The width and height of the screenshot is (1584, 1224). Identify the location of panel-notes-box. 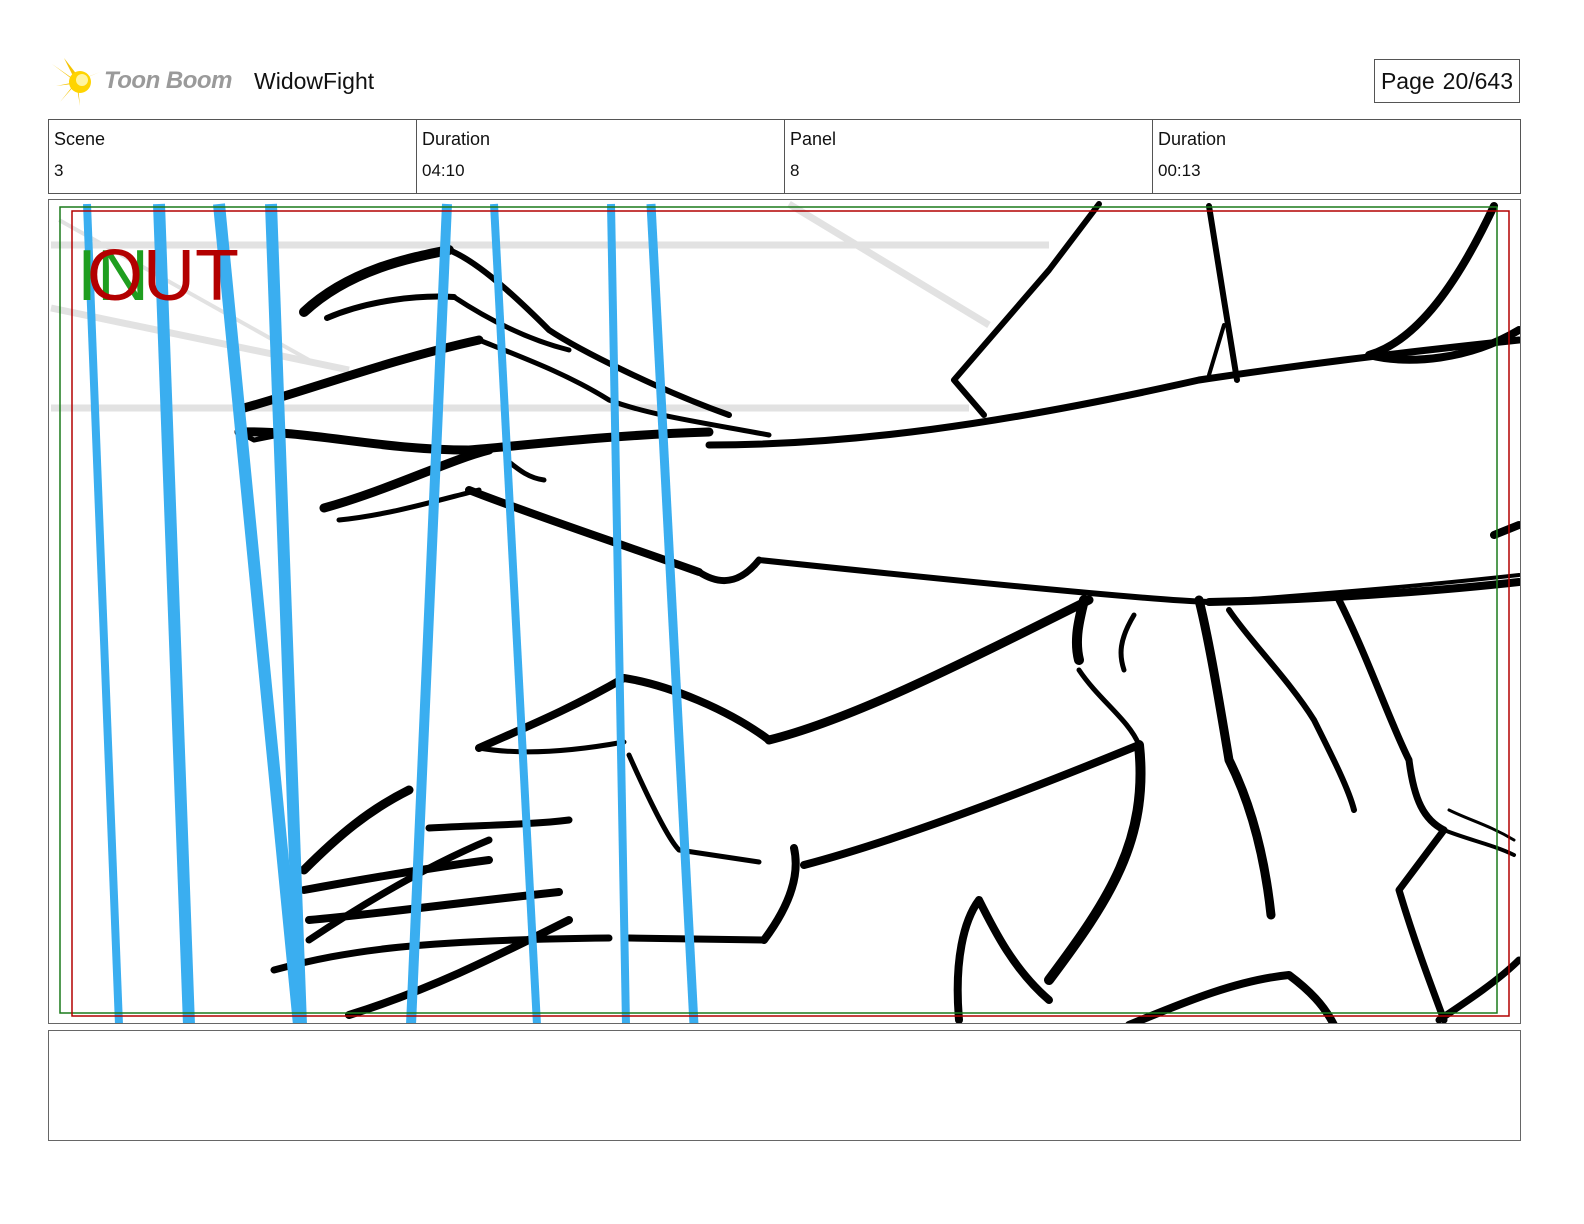
(784, 1085).